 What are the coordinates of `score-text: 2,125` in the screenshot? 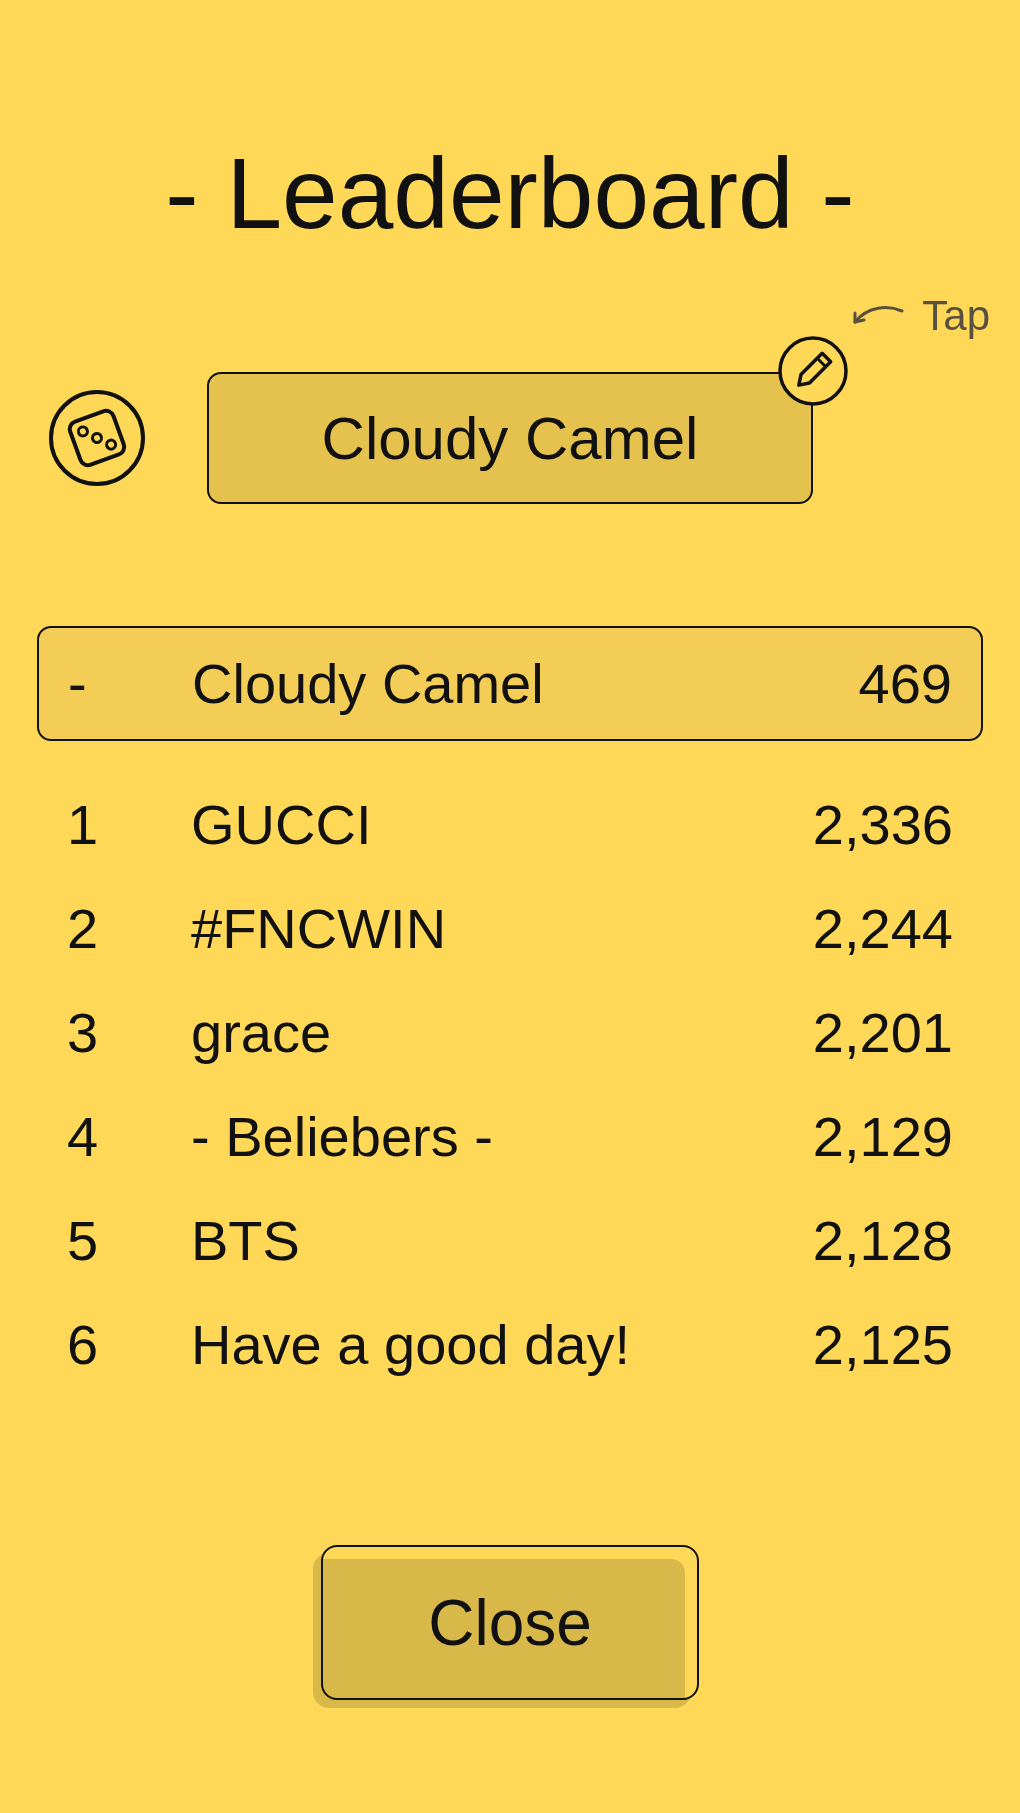 It's located at (882, 1345).